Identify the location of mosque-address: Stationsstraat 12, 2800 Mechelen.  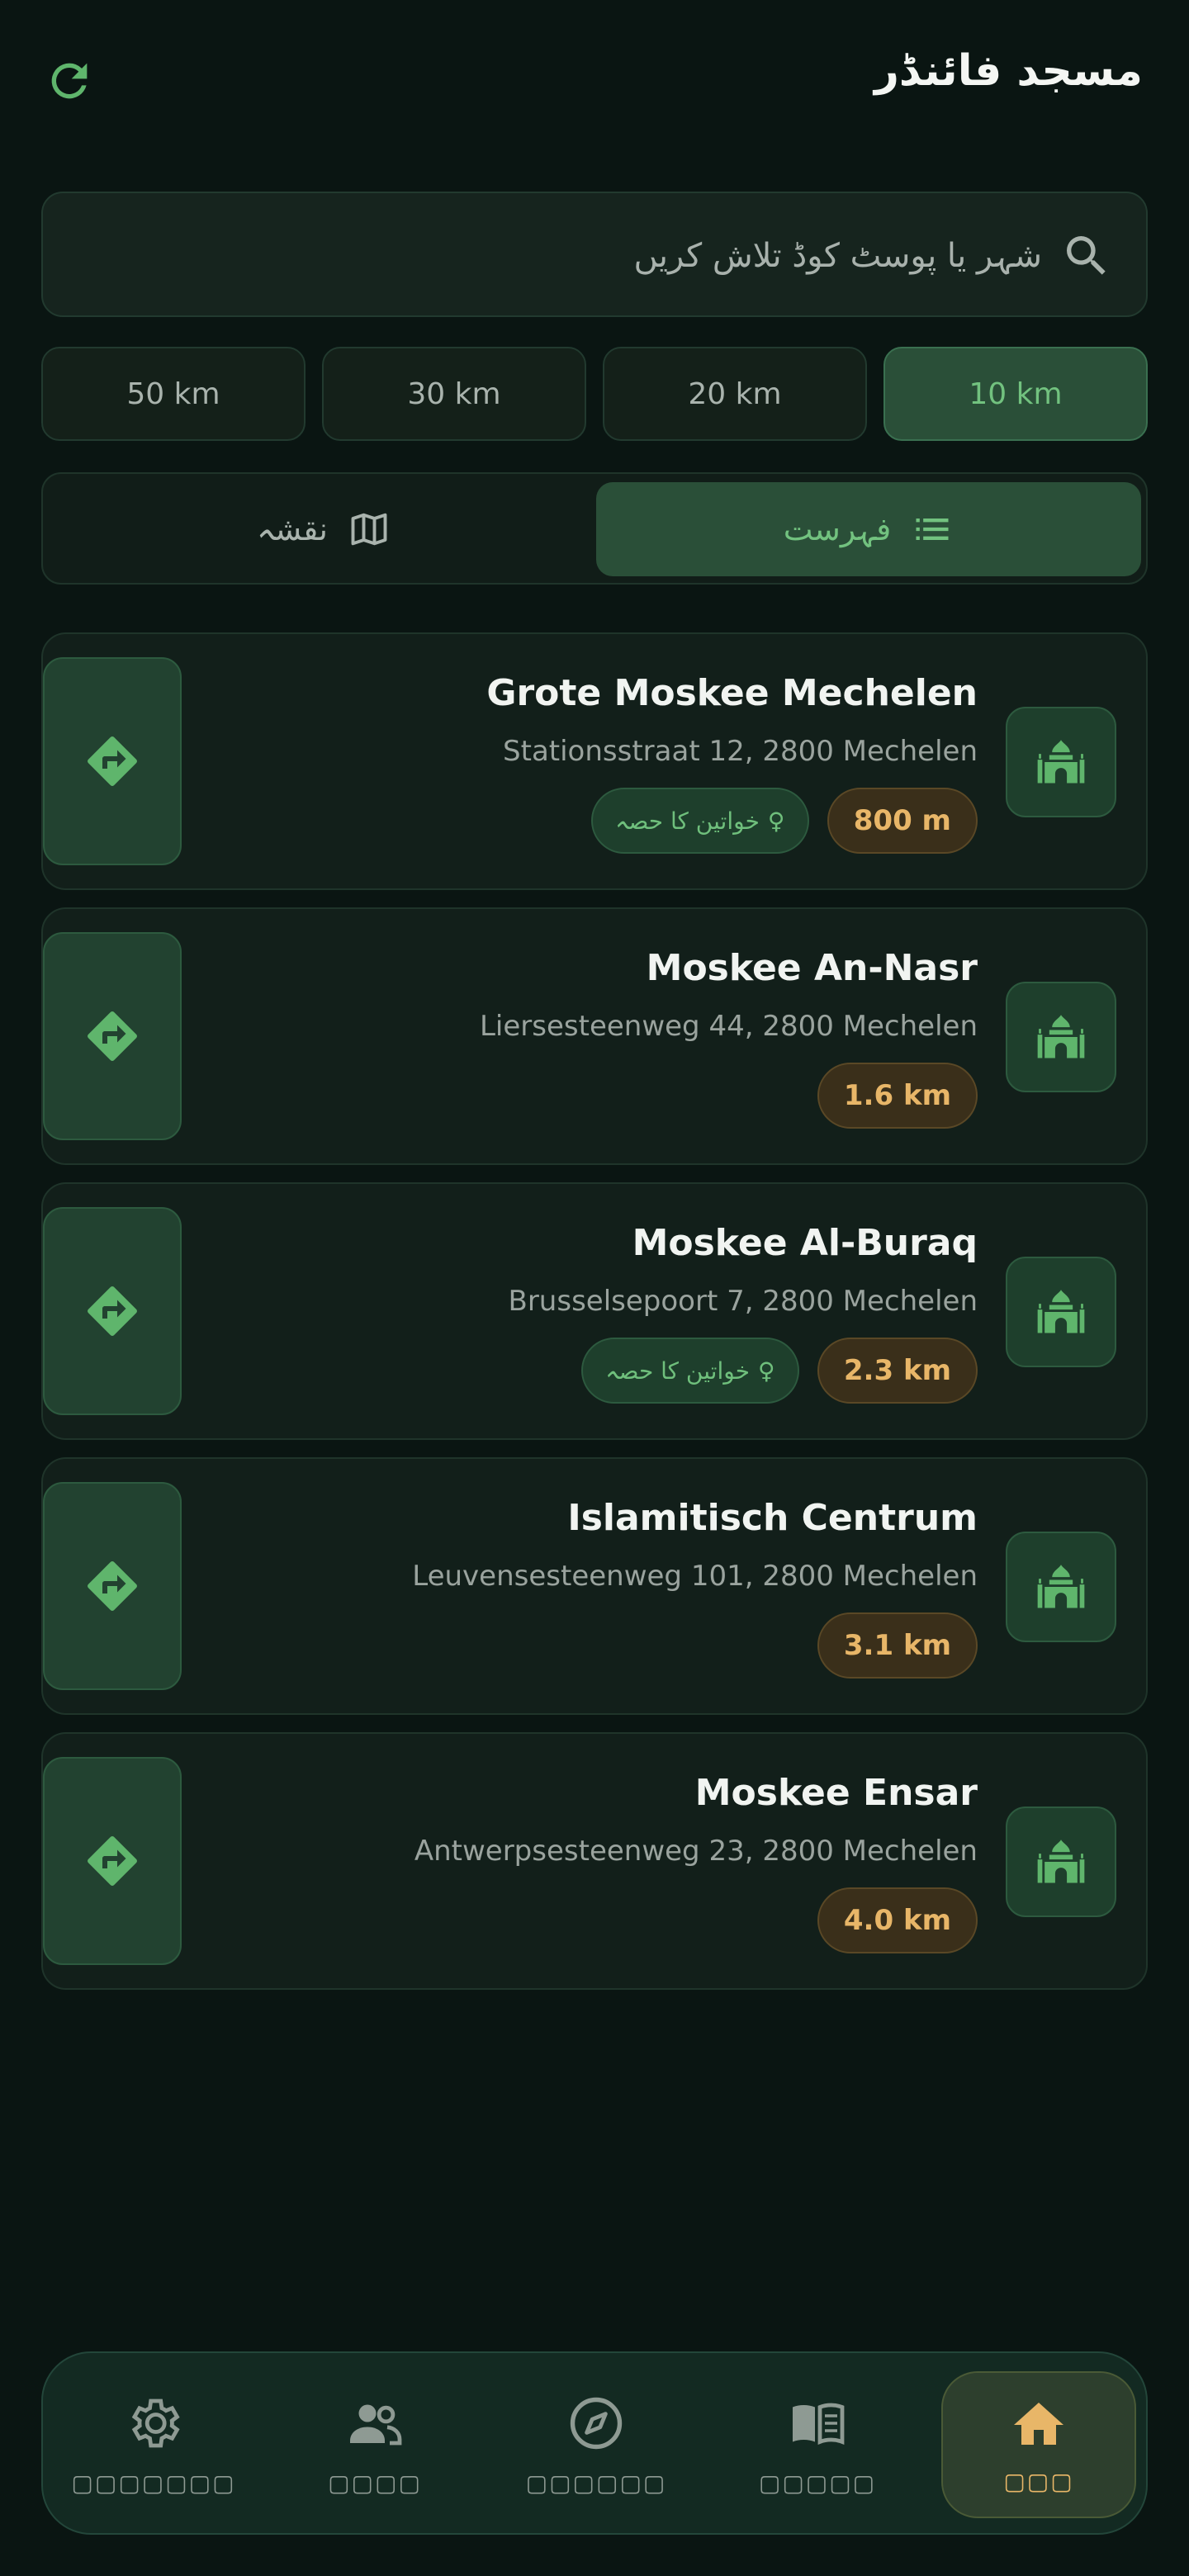
(740, 751).